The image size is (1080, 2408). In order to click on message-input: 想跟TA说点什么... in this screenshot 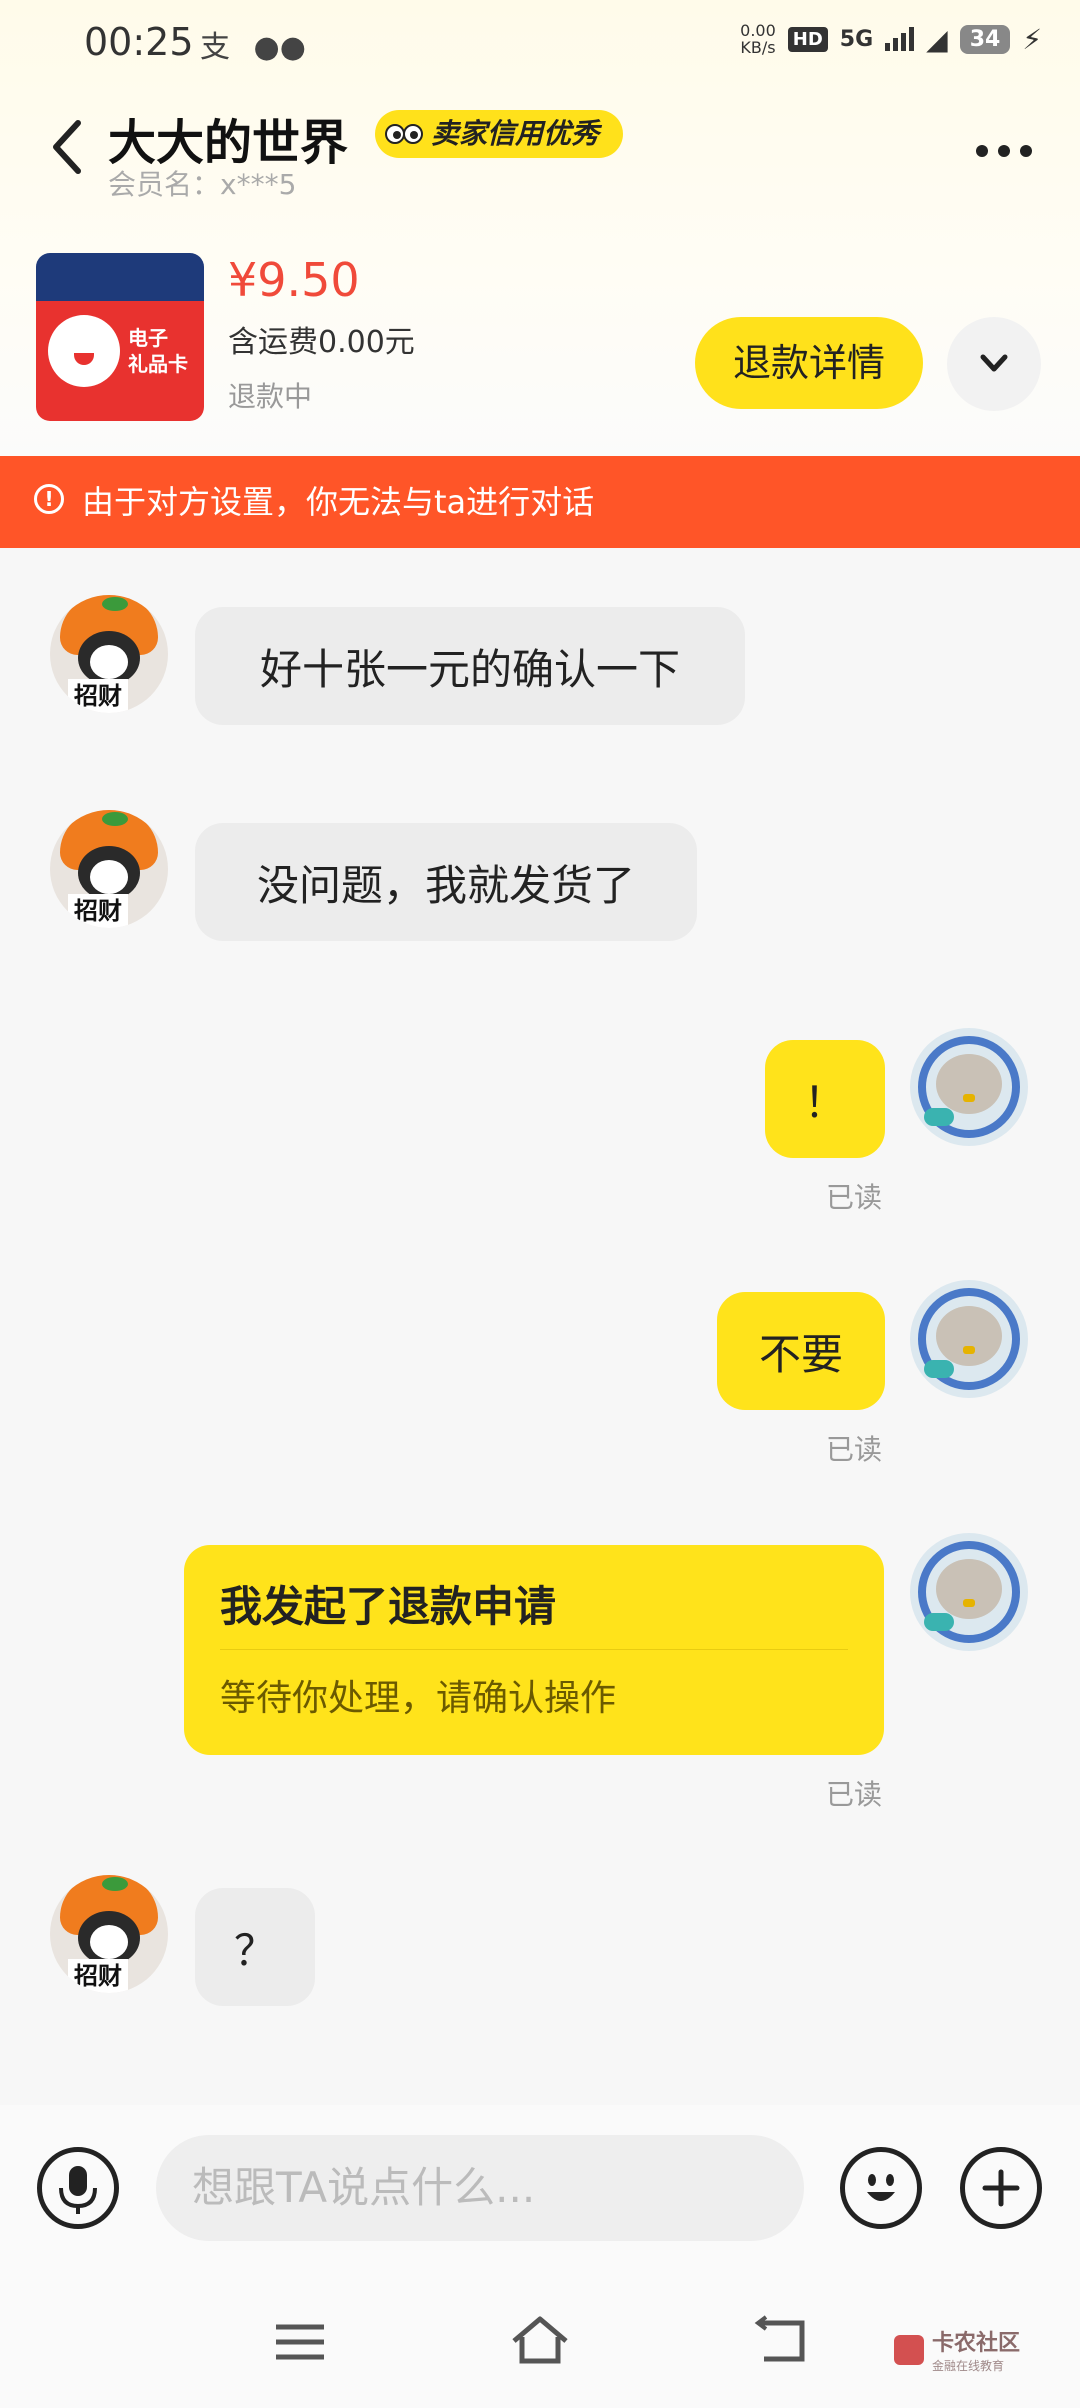, I will do `click(480, 2188)`.